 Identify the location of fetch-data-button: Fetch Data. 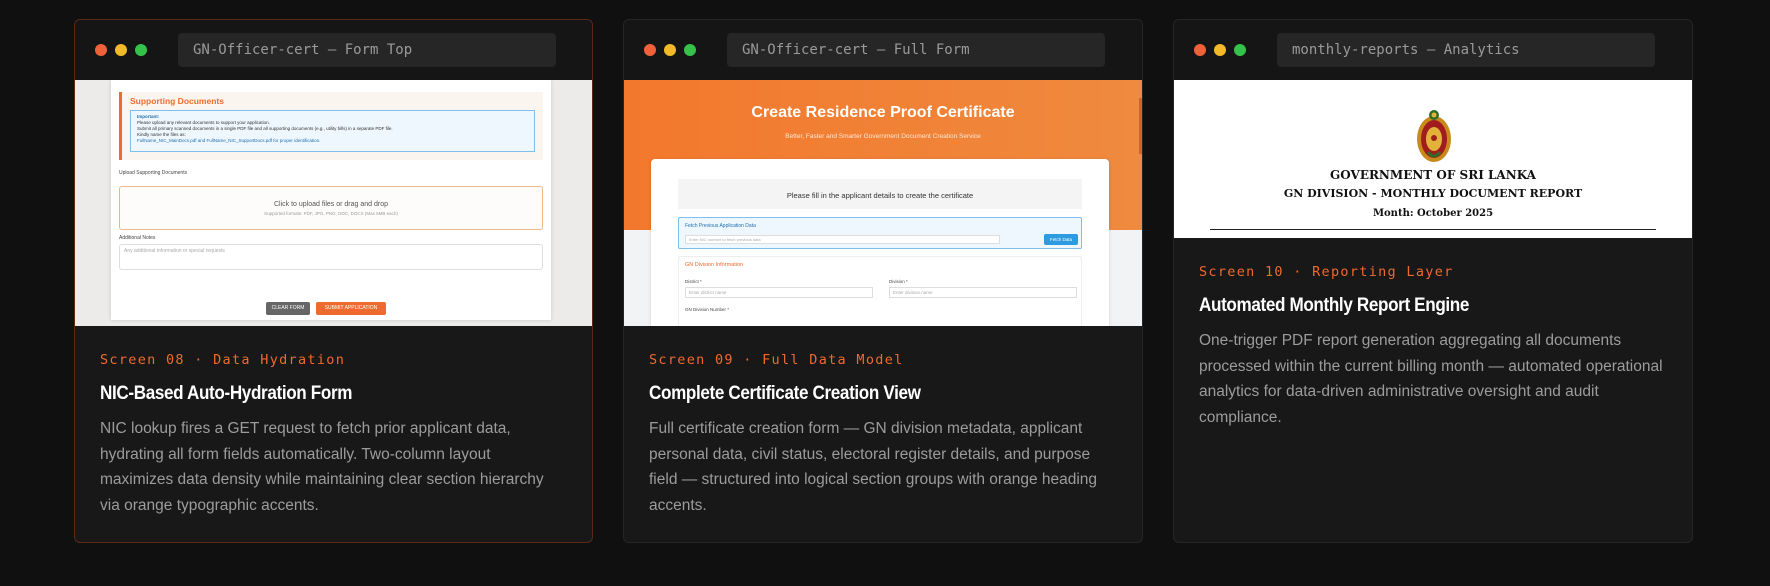
(1061, 239).